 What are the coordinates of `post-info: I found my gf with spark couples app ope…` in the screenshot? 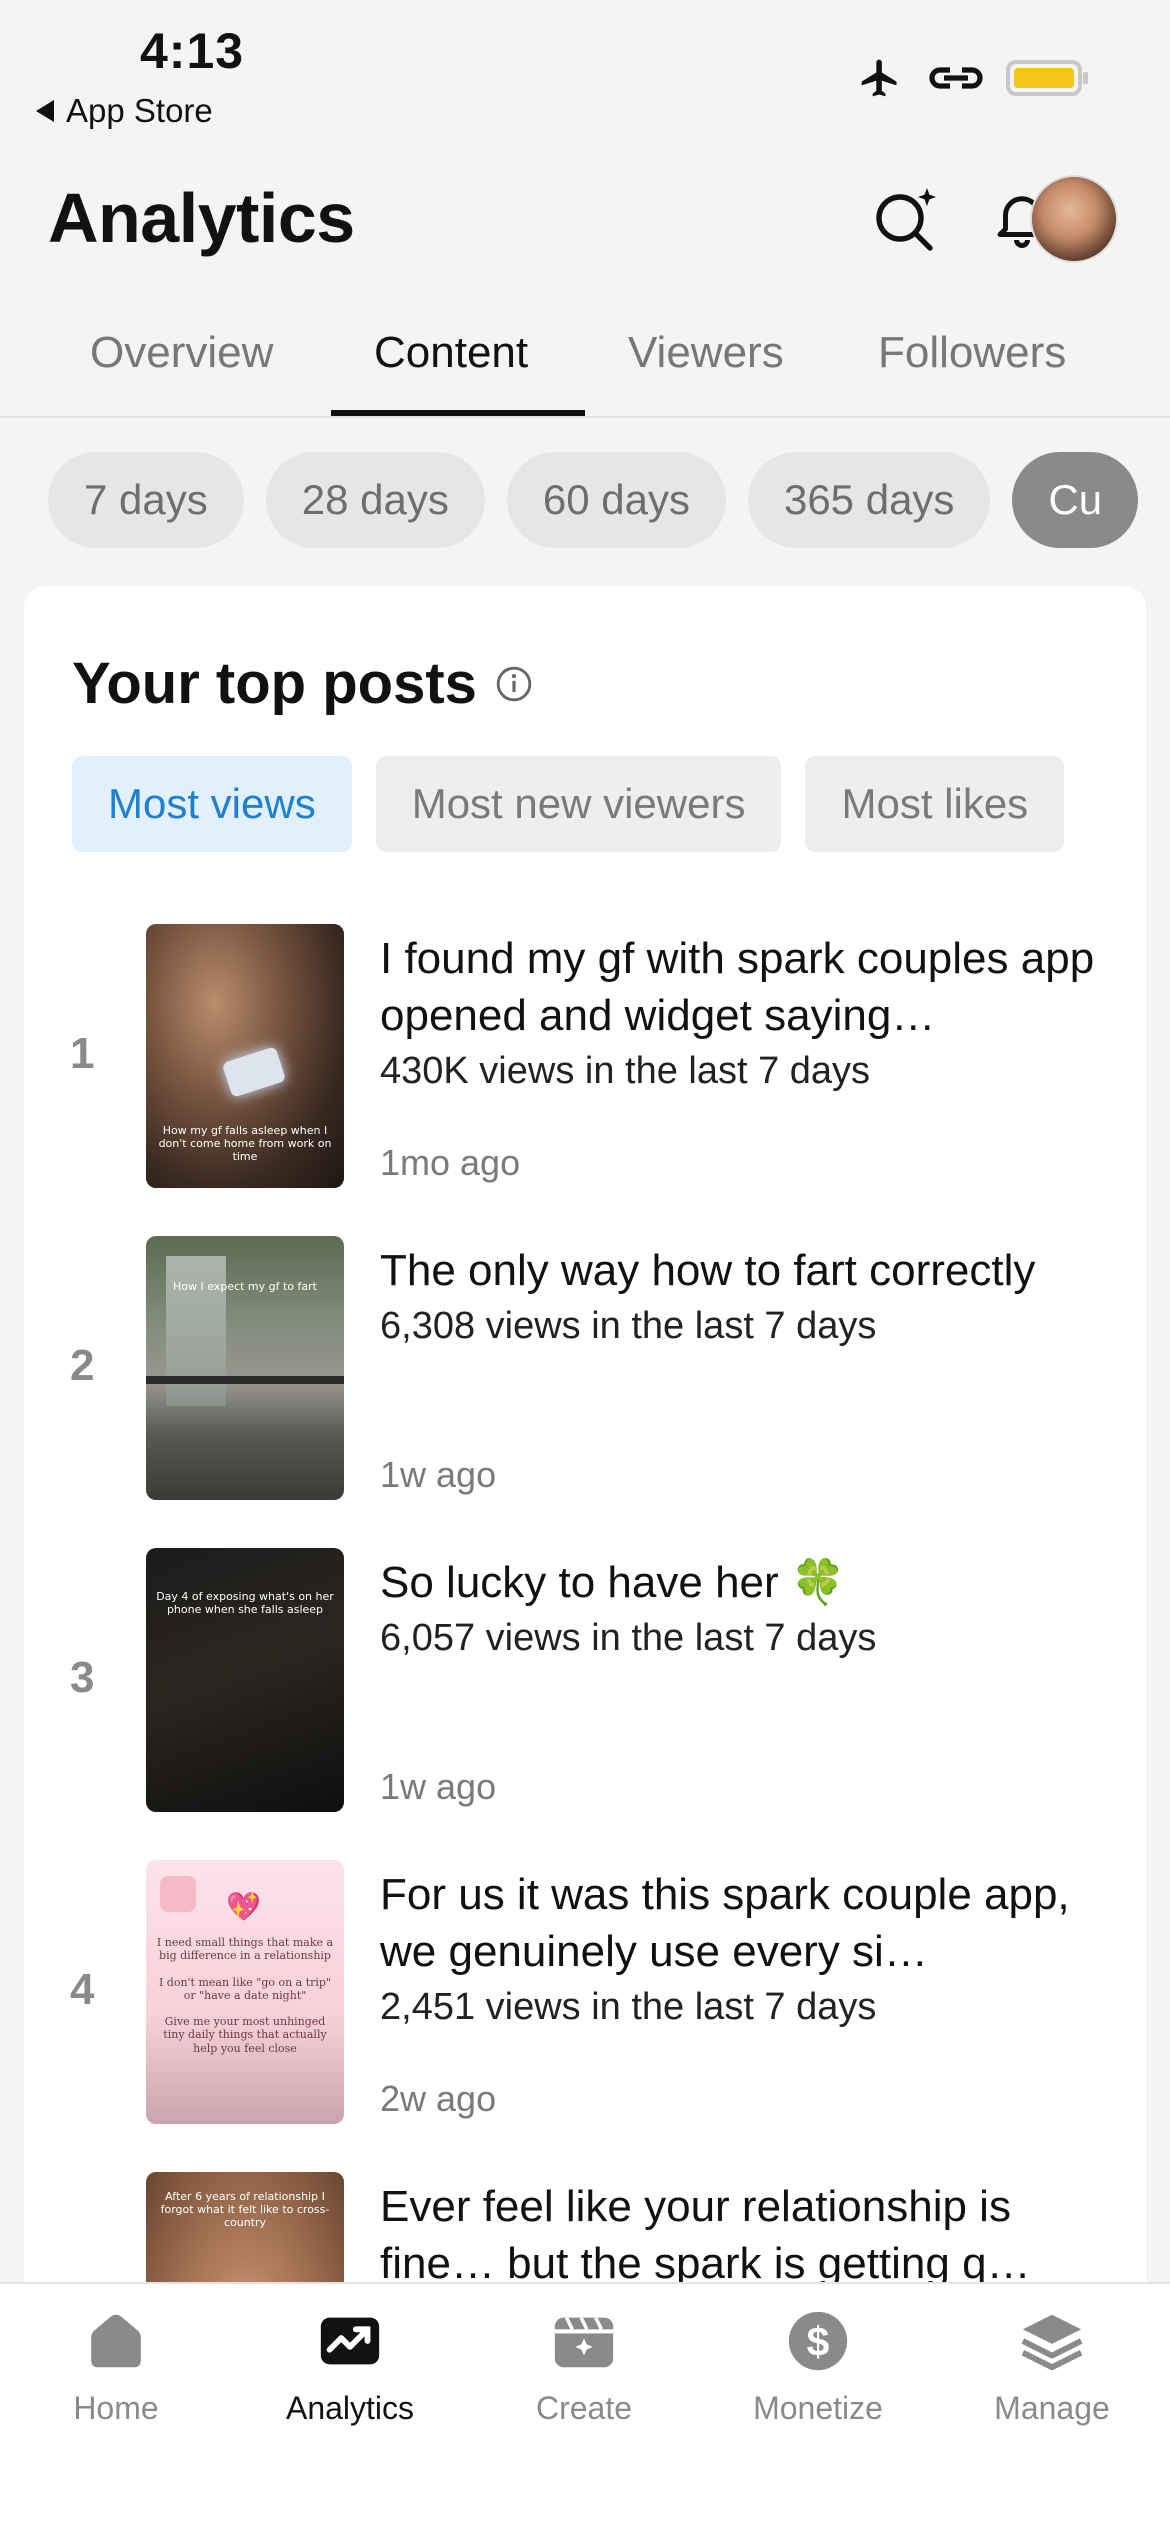 It's located at (740, 1011).